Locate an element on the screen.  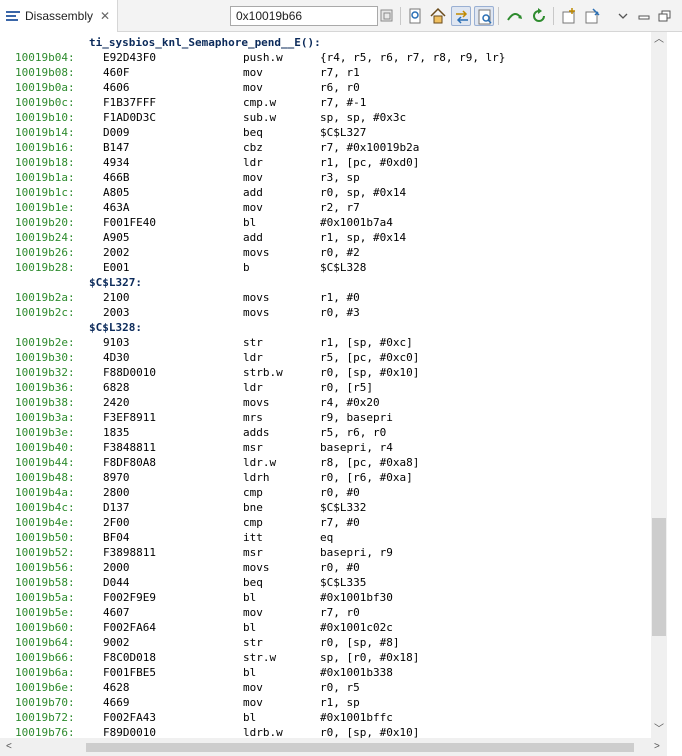
address-text: 10019b1a: is located at coordinates (45, 177).